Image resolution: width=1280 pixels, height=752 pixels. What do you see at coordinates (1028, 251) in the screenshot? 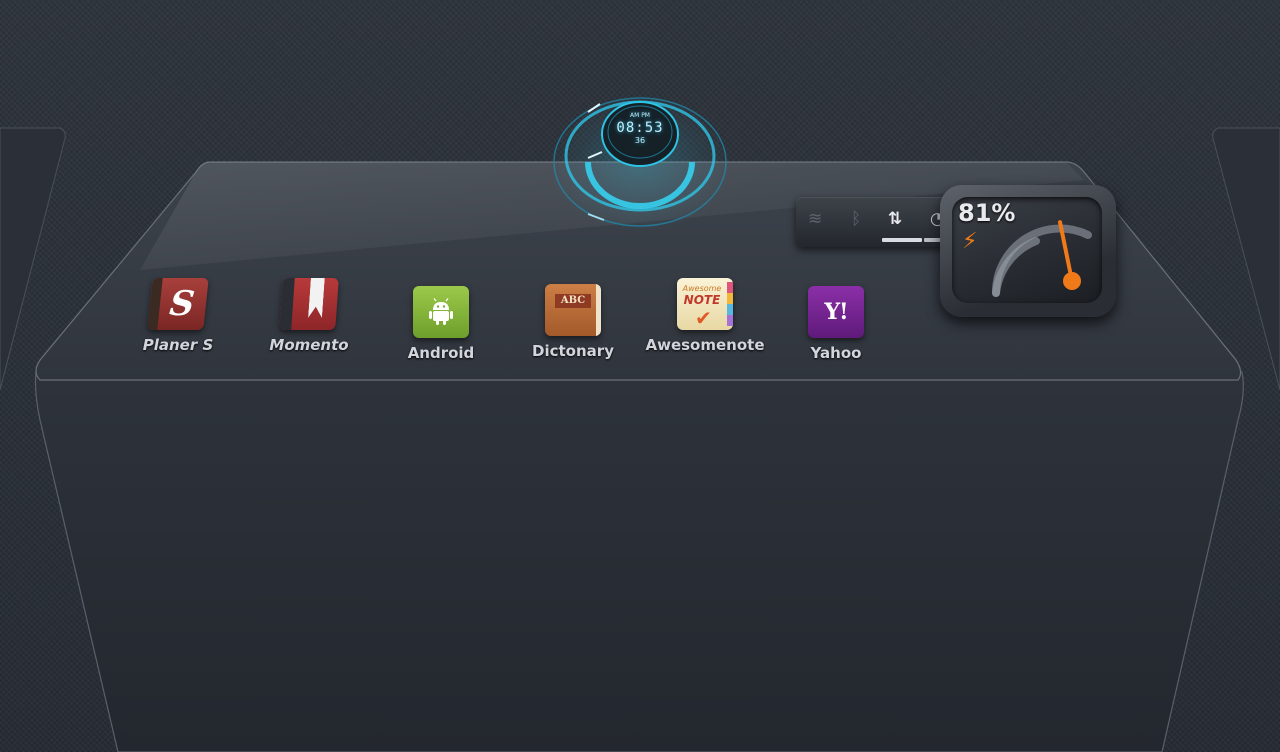
I see `battery-widget: 81% ⚡` at bounding box center [1028, 251].